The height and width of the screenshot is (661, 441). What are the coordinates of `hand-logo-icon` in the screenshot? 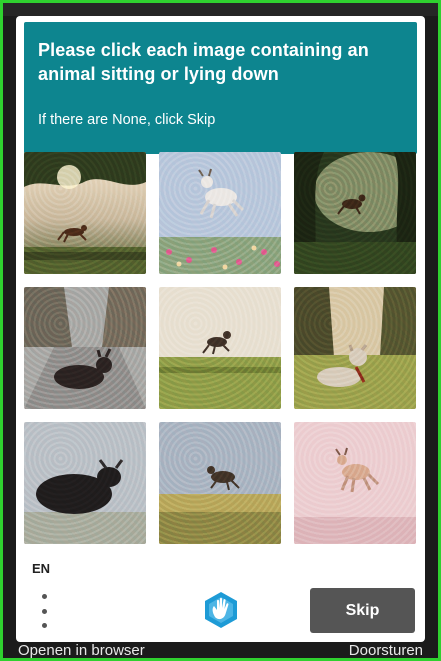 It's located at (221, 610).